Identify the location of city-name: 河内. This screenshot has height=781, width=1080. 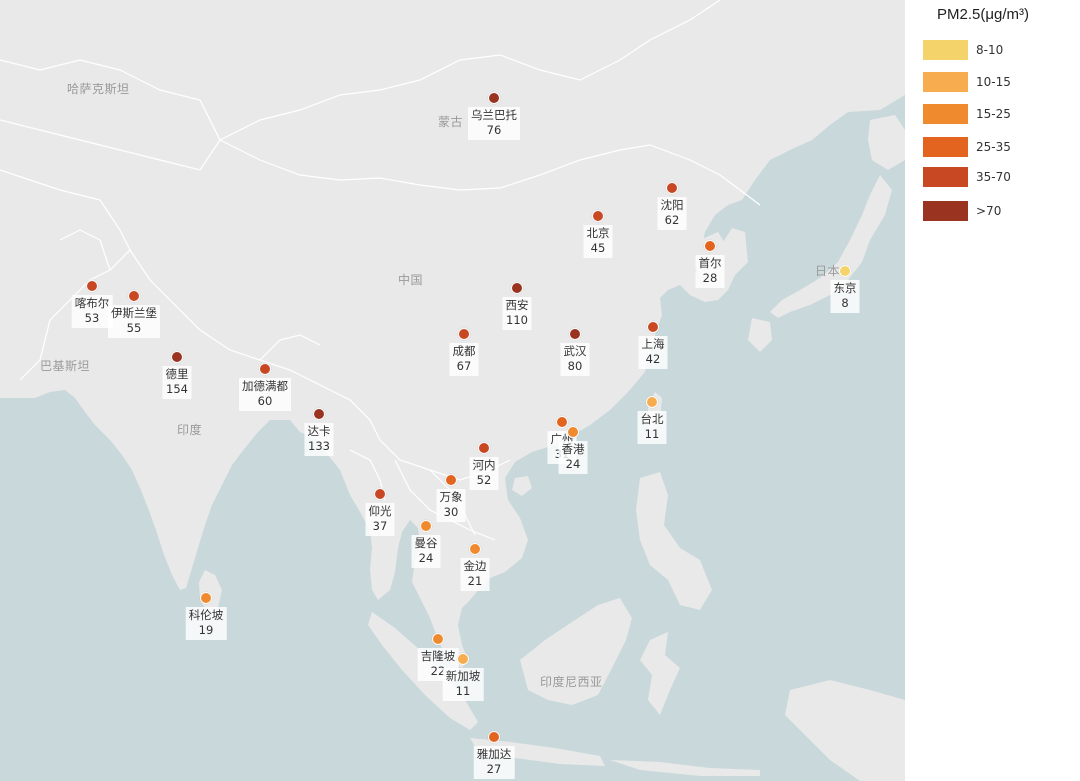
(484, 465).